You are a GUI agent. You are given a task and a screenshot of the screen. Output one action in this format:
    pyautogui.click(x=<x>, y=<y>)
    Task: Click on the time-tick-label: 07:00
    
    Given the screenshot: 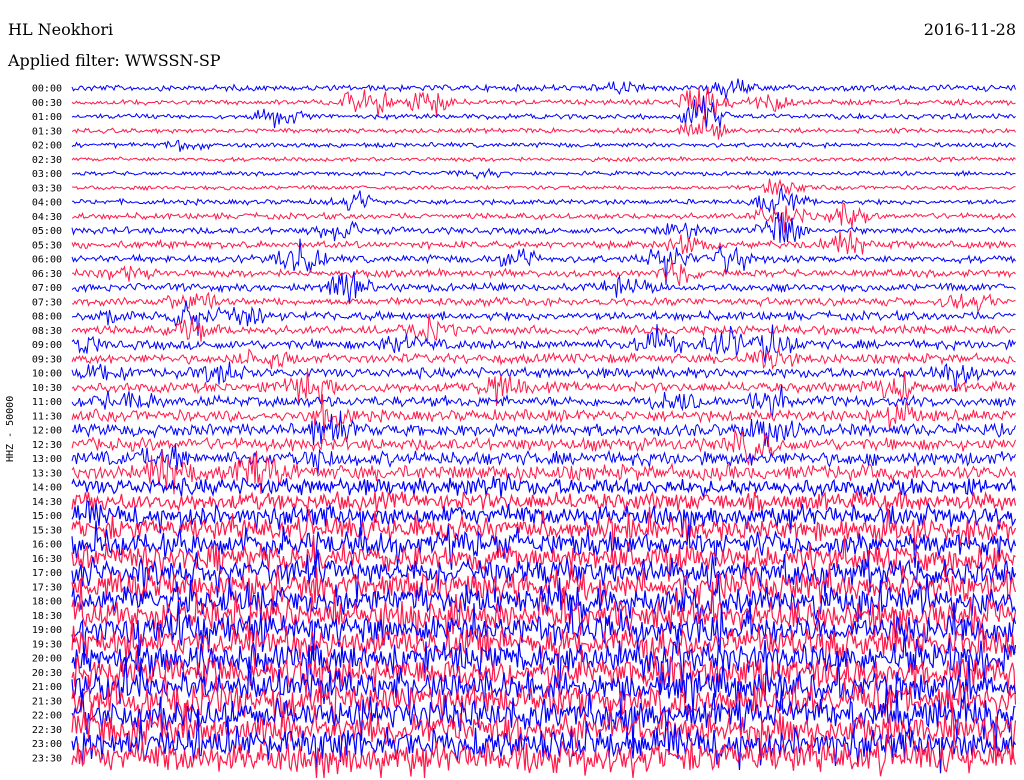 What is the action you would take?
    pyautogui.click(x=47, y=288)
    